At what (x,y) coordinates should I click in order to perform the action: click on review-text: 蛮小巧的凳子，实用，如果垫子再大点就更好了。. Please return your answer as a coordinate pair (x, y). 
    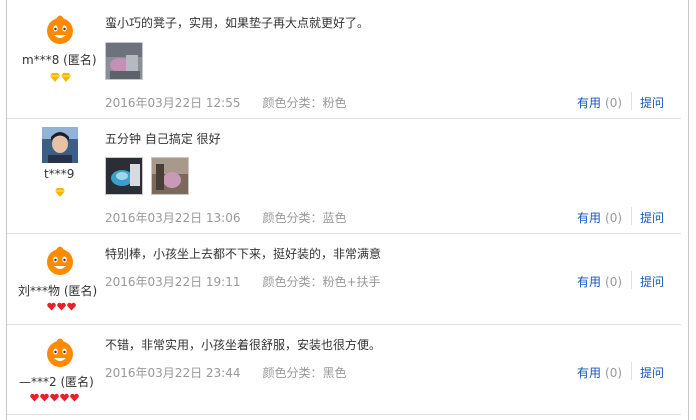
    Looking at the image, I should click on (237, 23).